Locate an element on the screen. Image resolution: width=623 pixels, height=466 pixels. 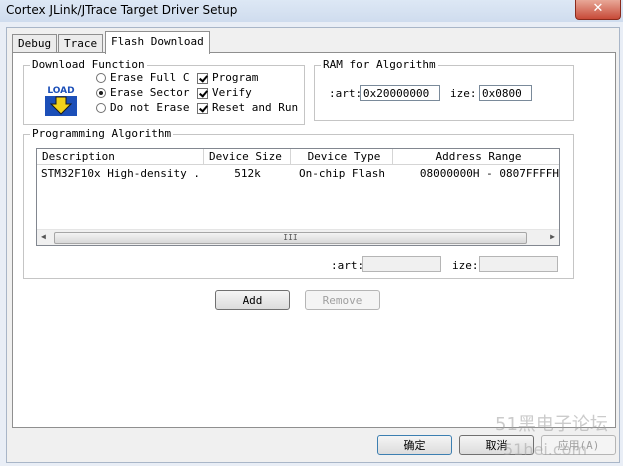
ram-start-label: :art: is located at coordinates (346, 93).